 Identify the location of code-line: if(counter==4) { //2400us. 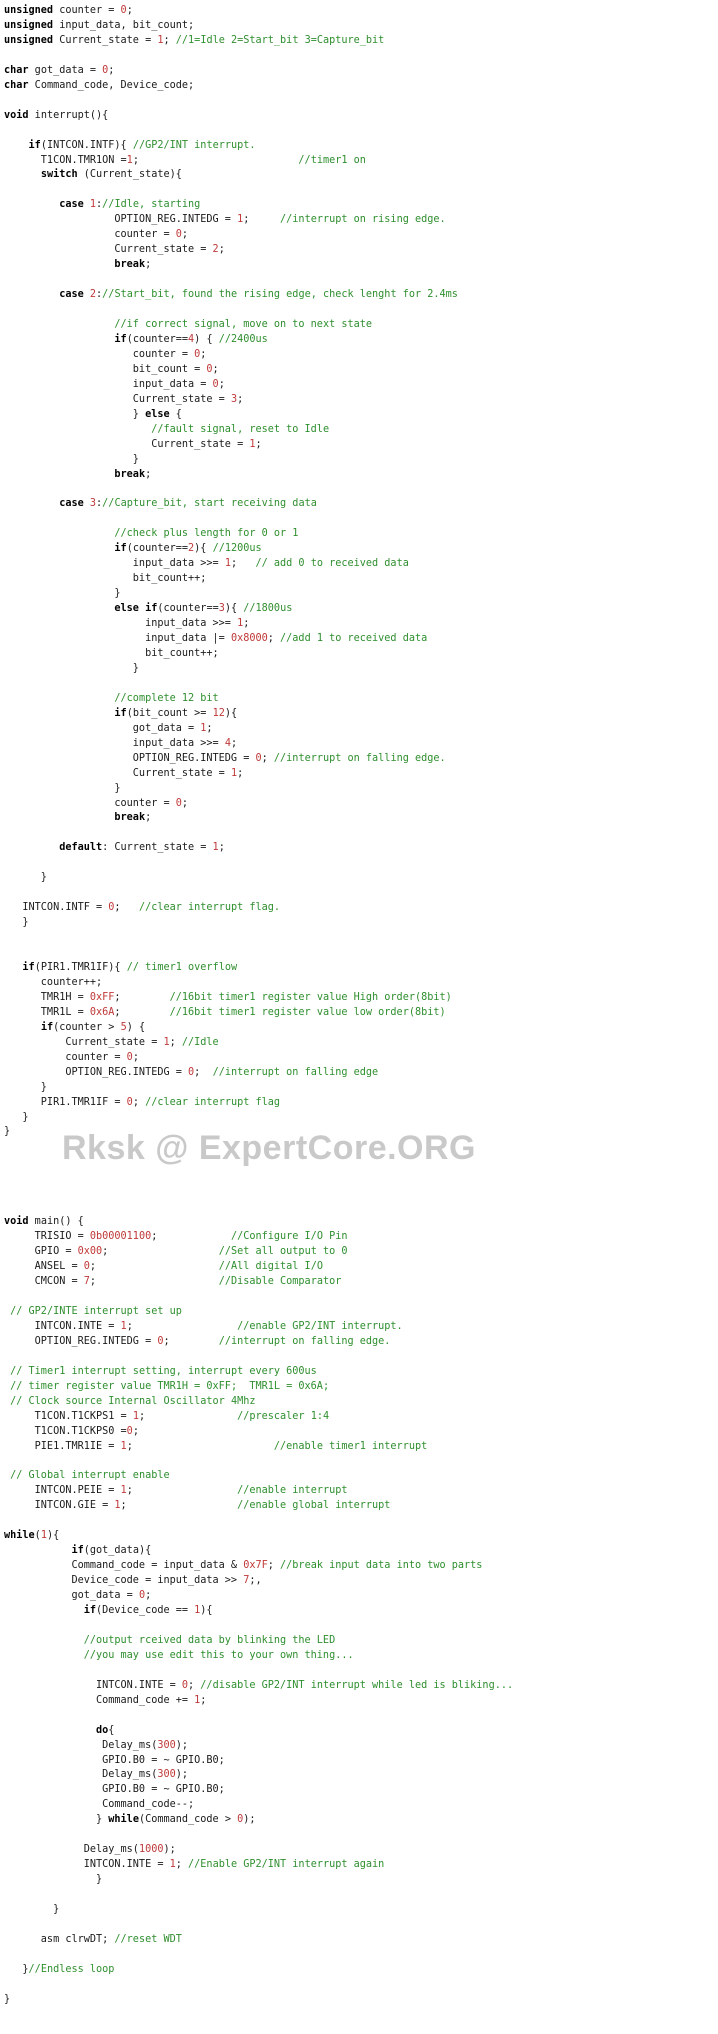
(361, 340).